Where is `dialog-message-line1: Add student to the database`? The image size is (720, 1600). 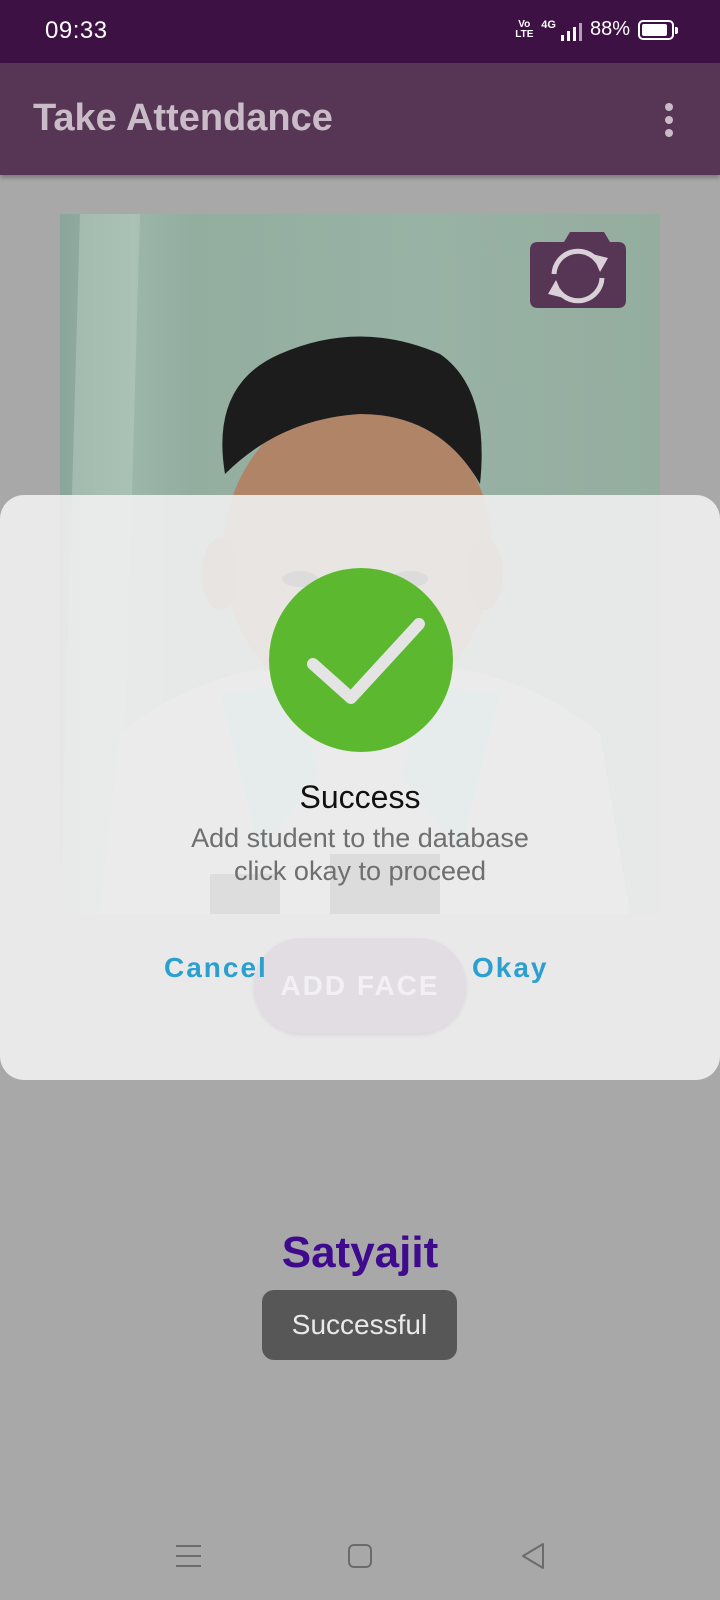
dialog-message-line1: Add student to the database is located at coordinates (360, 838).